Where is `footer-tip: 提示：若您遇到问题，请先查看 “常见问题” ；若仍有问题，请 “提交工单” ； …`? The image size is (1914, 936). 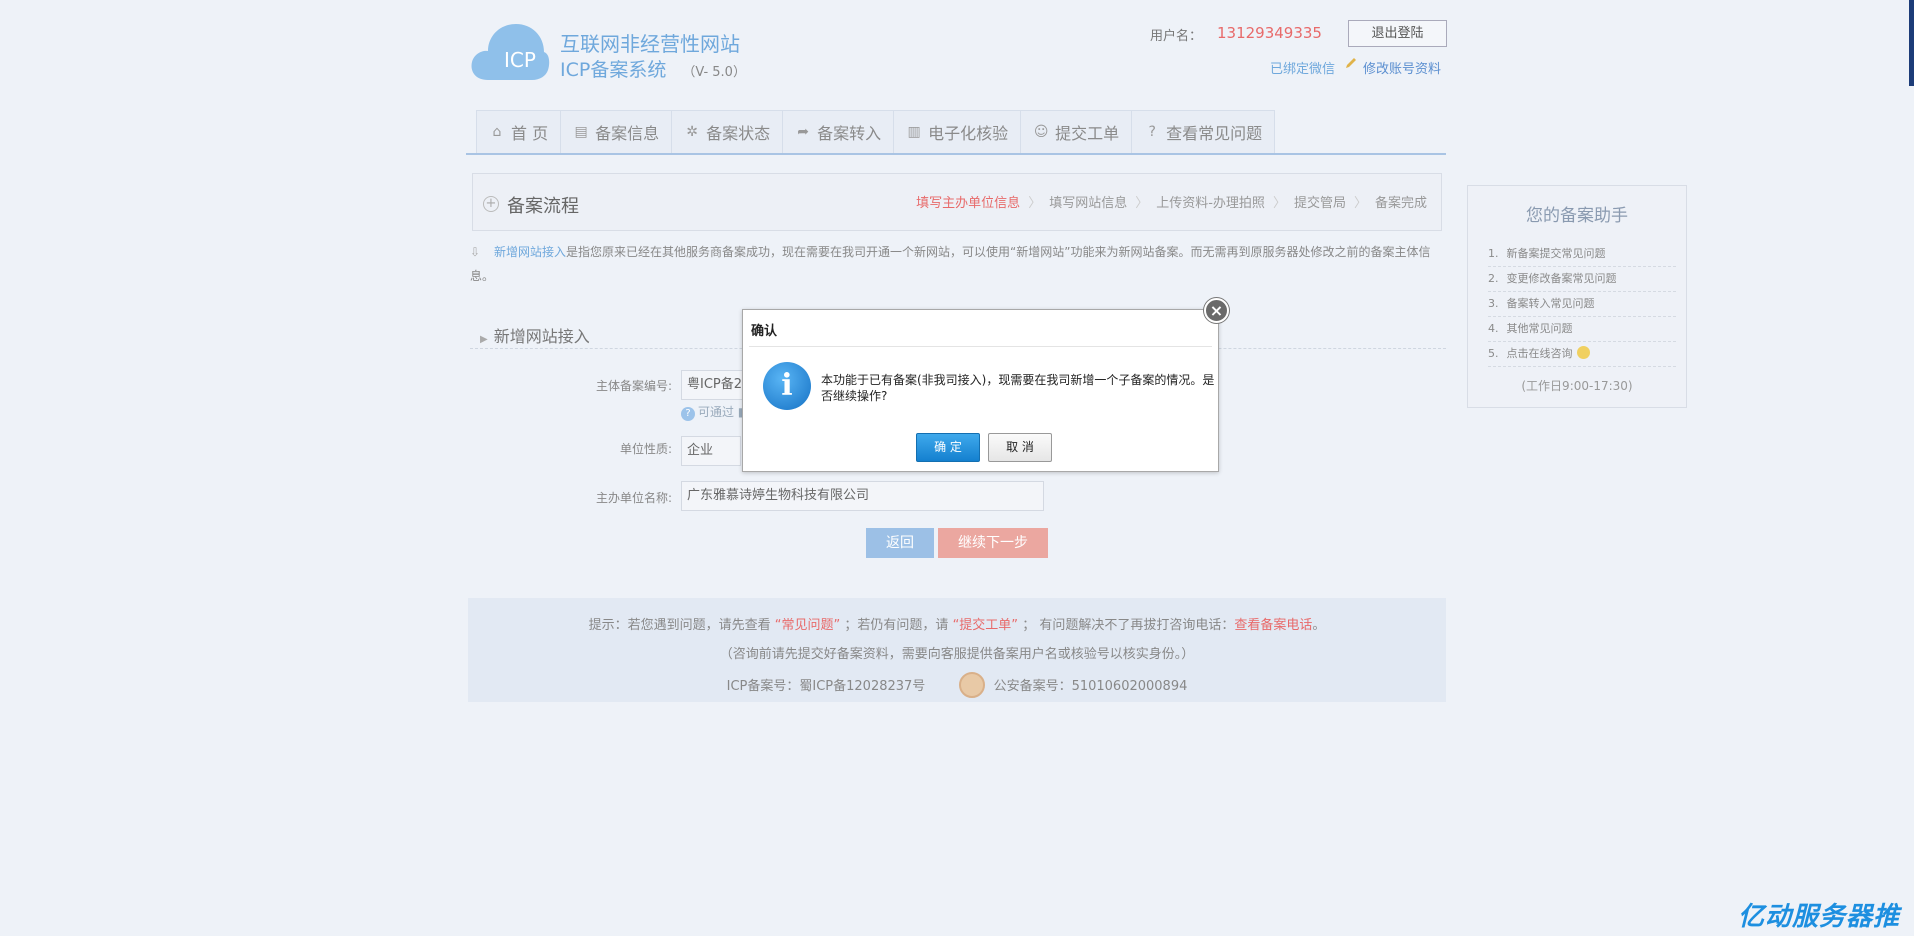
footer-tip: 提示：若您遇到问题，请先查看 “常见问题” ；若仍有问题，请 “提交工单” ； … is located at coordinates (957, 625).